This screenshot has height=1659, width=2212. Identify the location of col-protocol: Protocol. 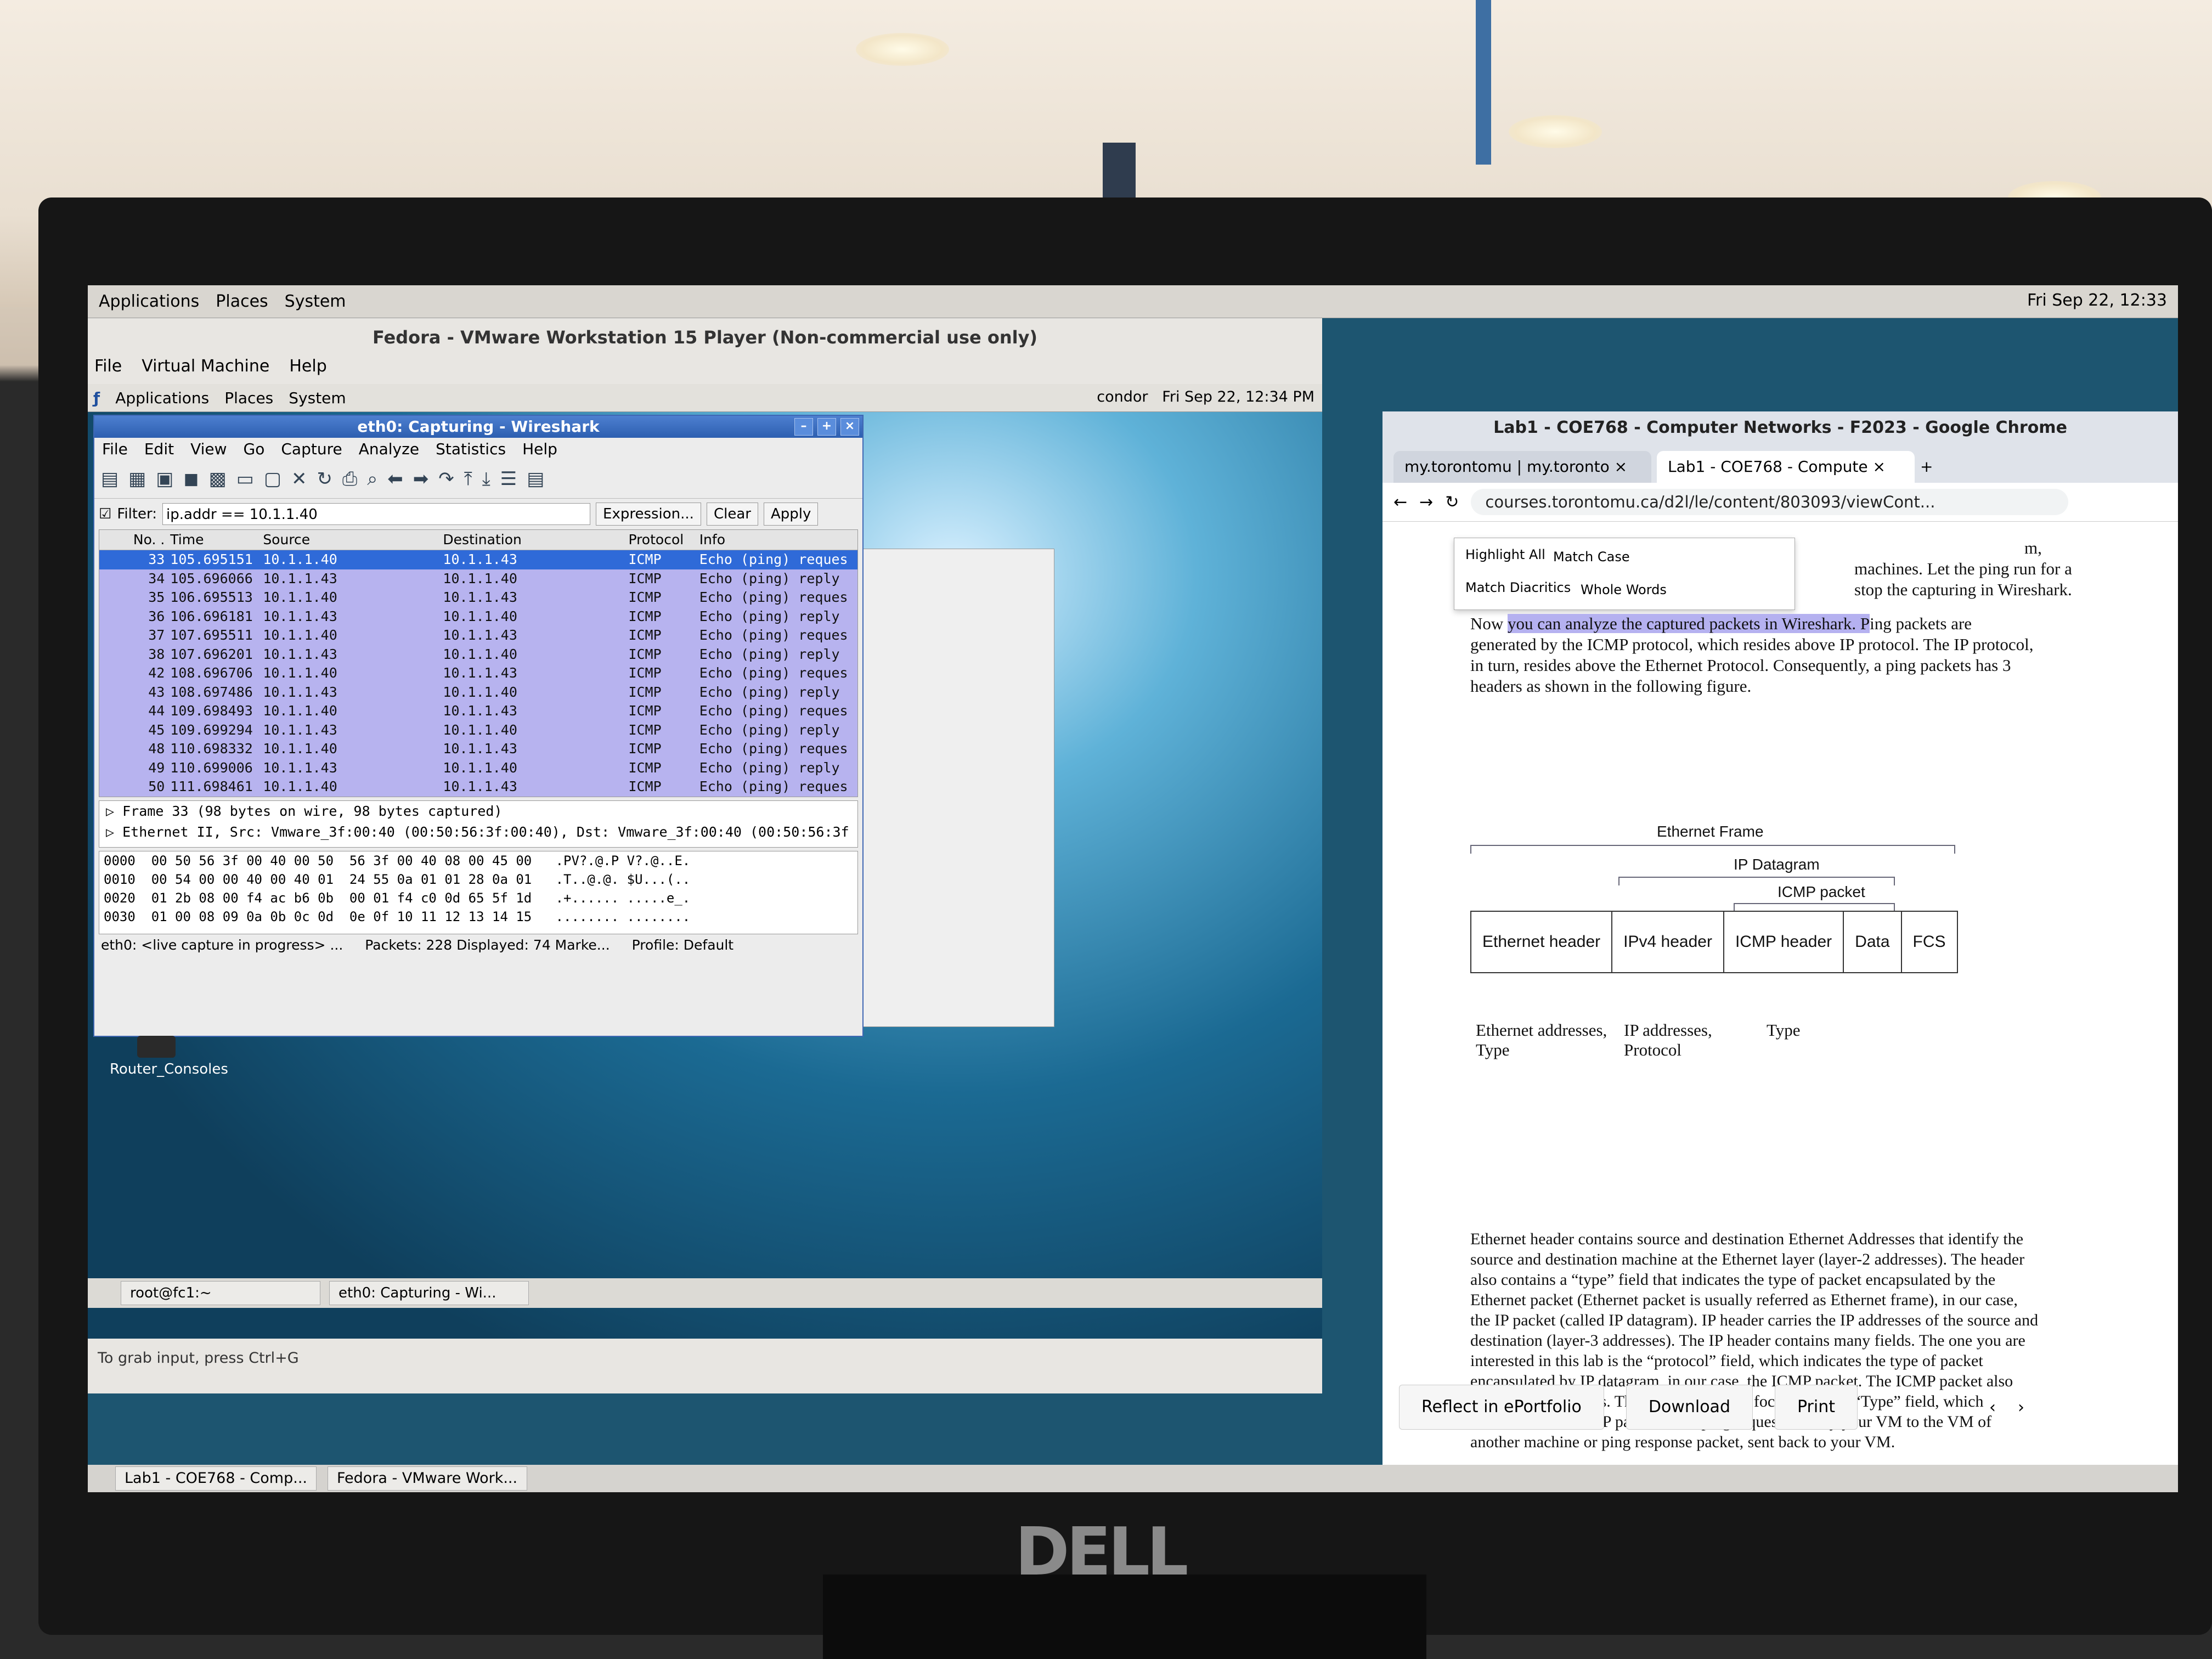
(663, 540).